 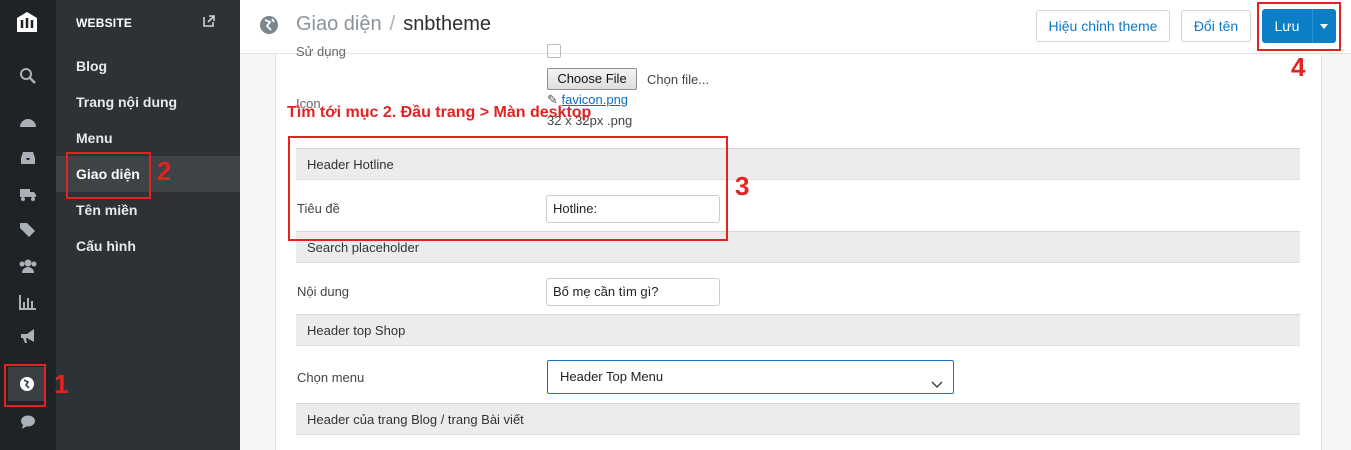 I want to click on breadcrumb: Giao diện / snbtheme, so click(x=393, y=24).